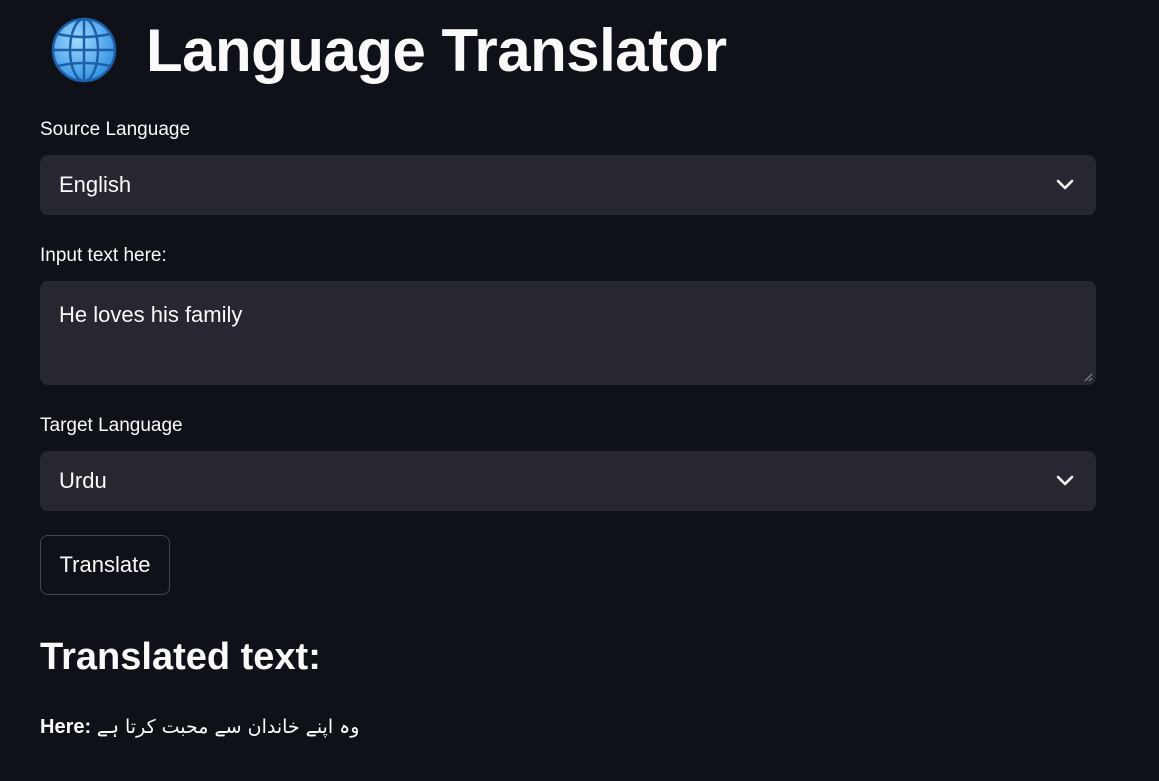  What do you see at coordinates (111, 425) in the screenshot?
I see `target-language-label: Target Language` at bounding box center [111, 425].